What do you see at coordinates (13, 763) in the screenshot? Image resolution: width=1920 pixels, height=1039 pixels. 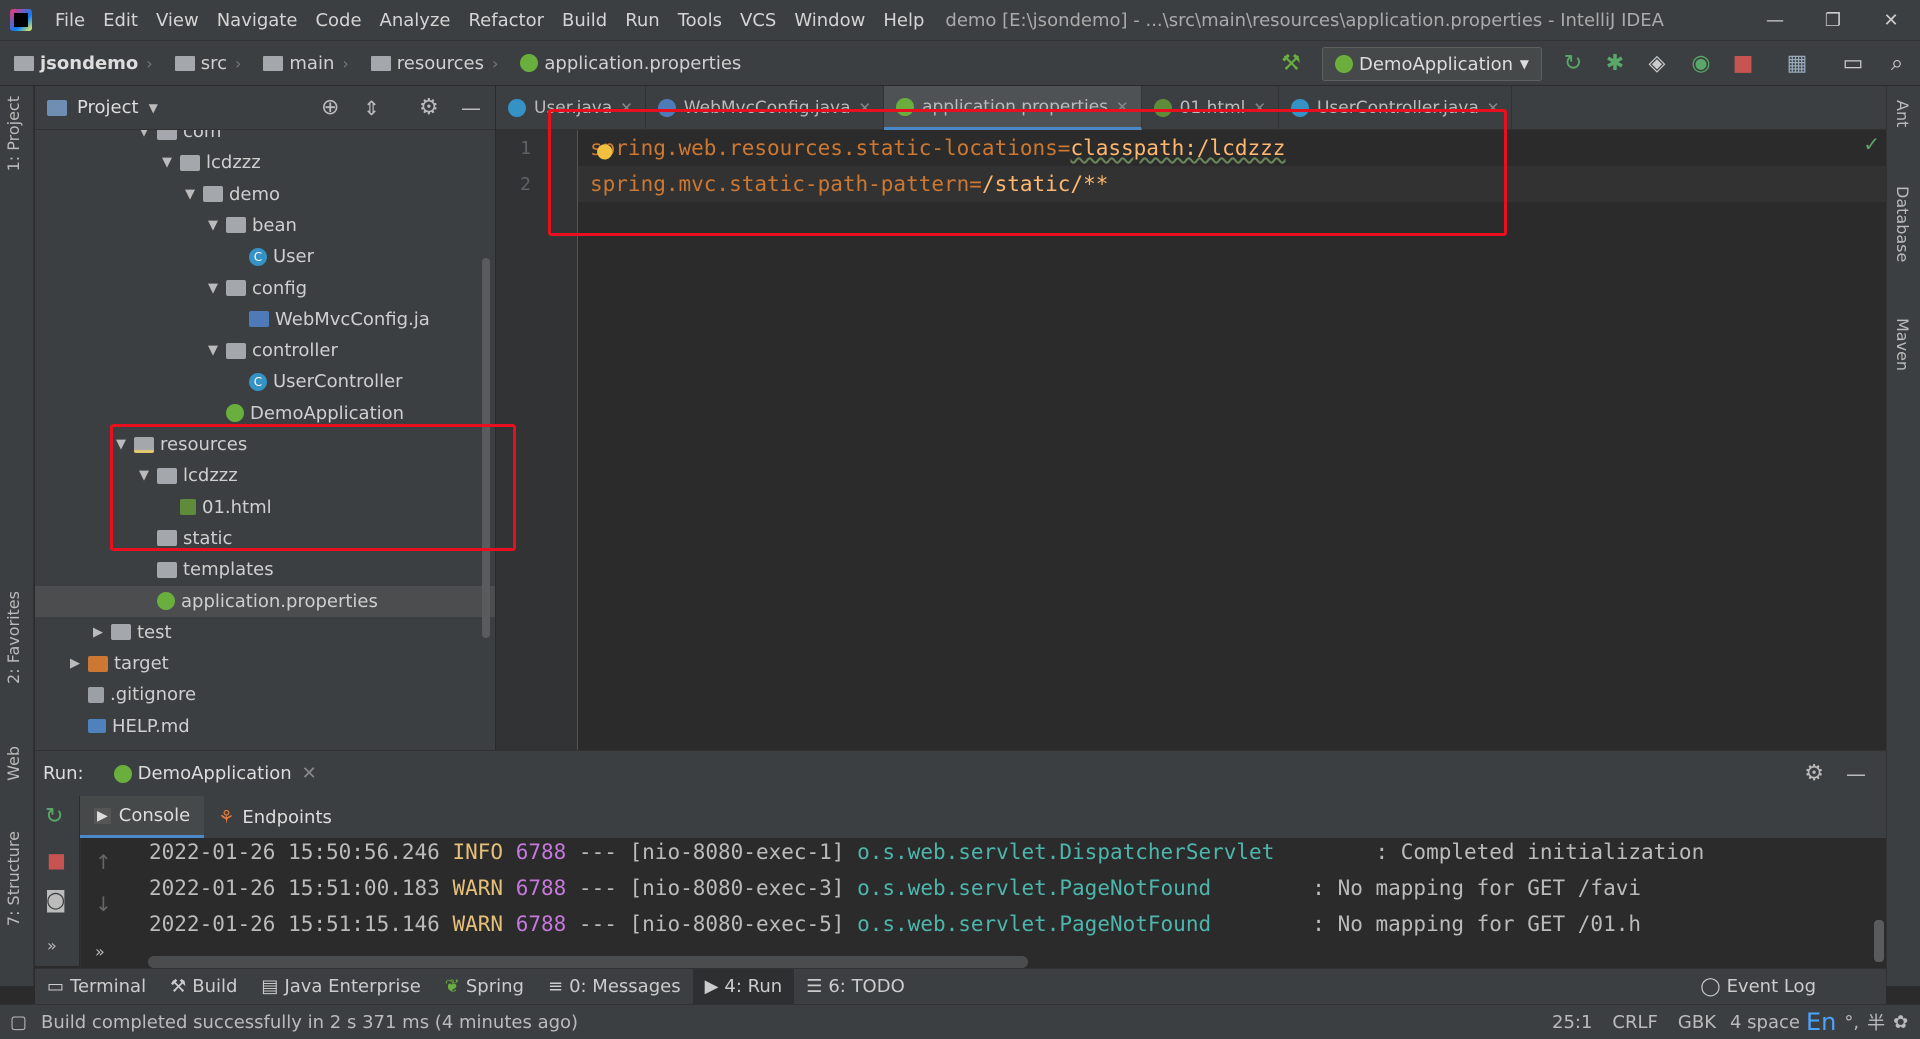 I see `web-tool-tab: Web` at bounding box center [13, 763].